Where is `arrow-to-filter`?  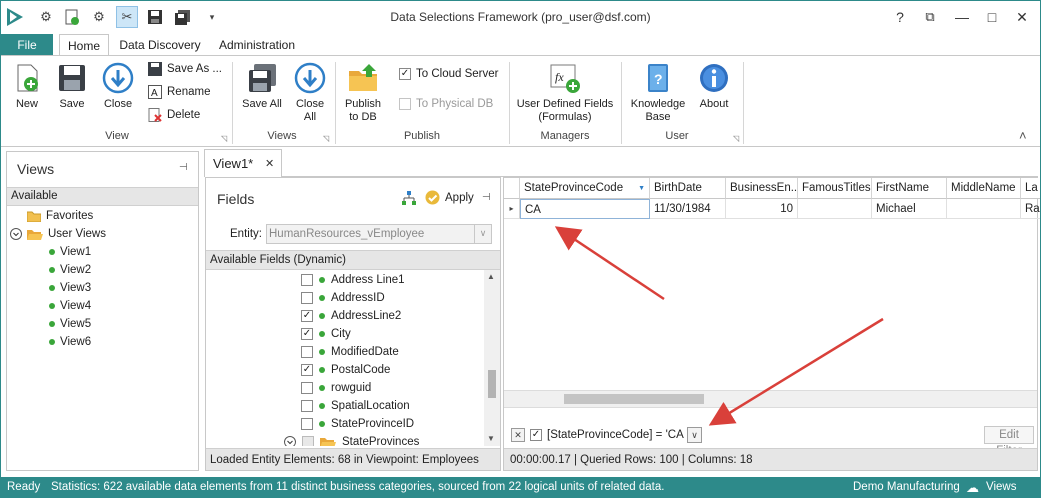
arrow-to-filter is located at coordinates (796, 371).